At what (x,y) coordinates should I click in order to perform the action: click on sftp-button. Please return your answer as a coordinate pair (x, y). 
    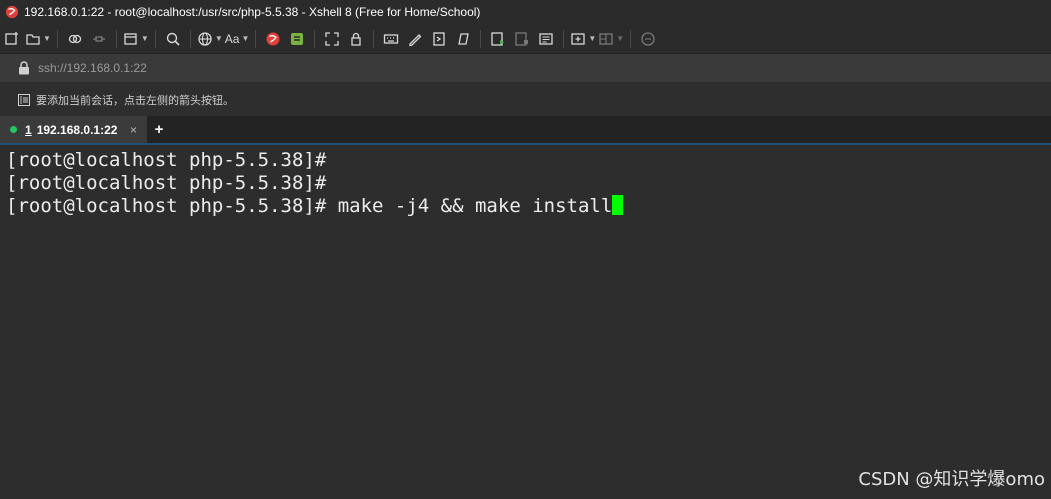
    Looking at the image, I should click on (463, 39).